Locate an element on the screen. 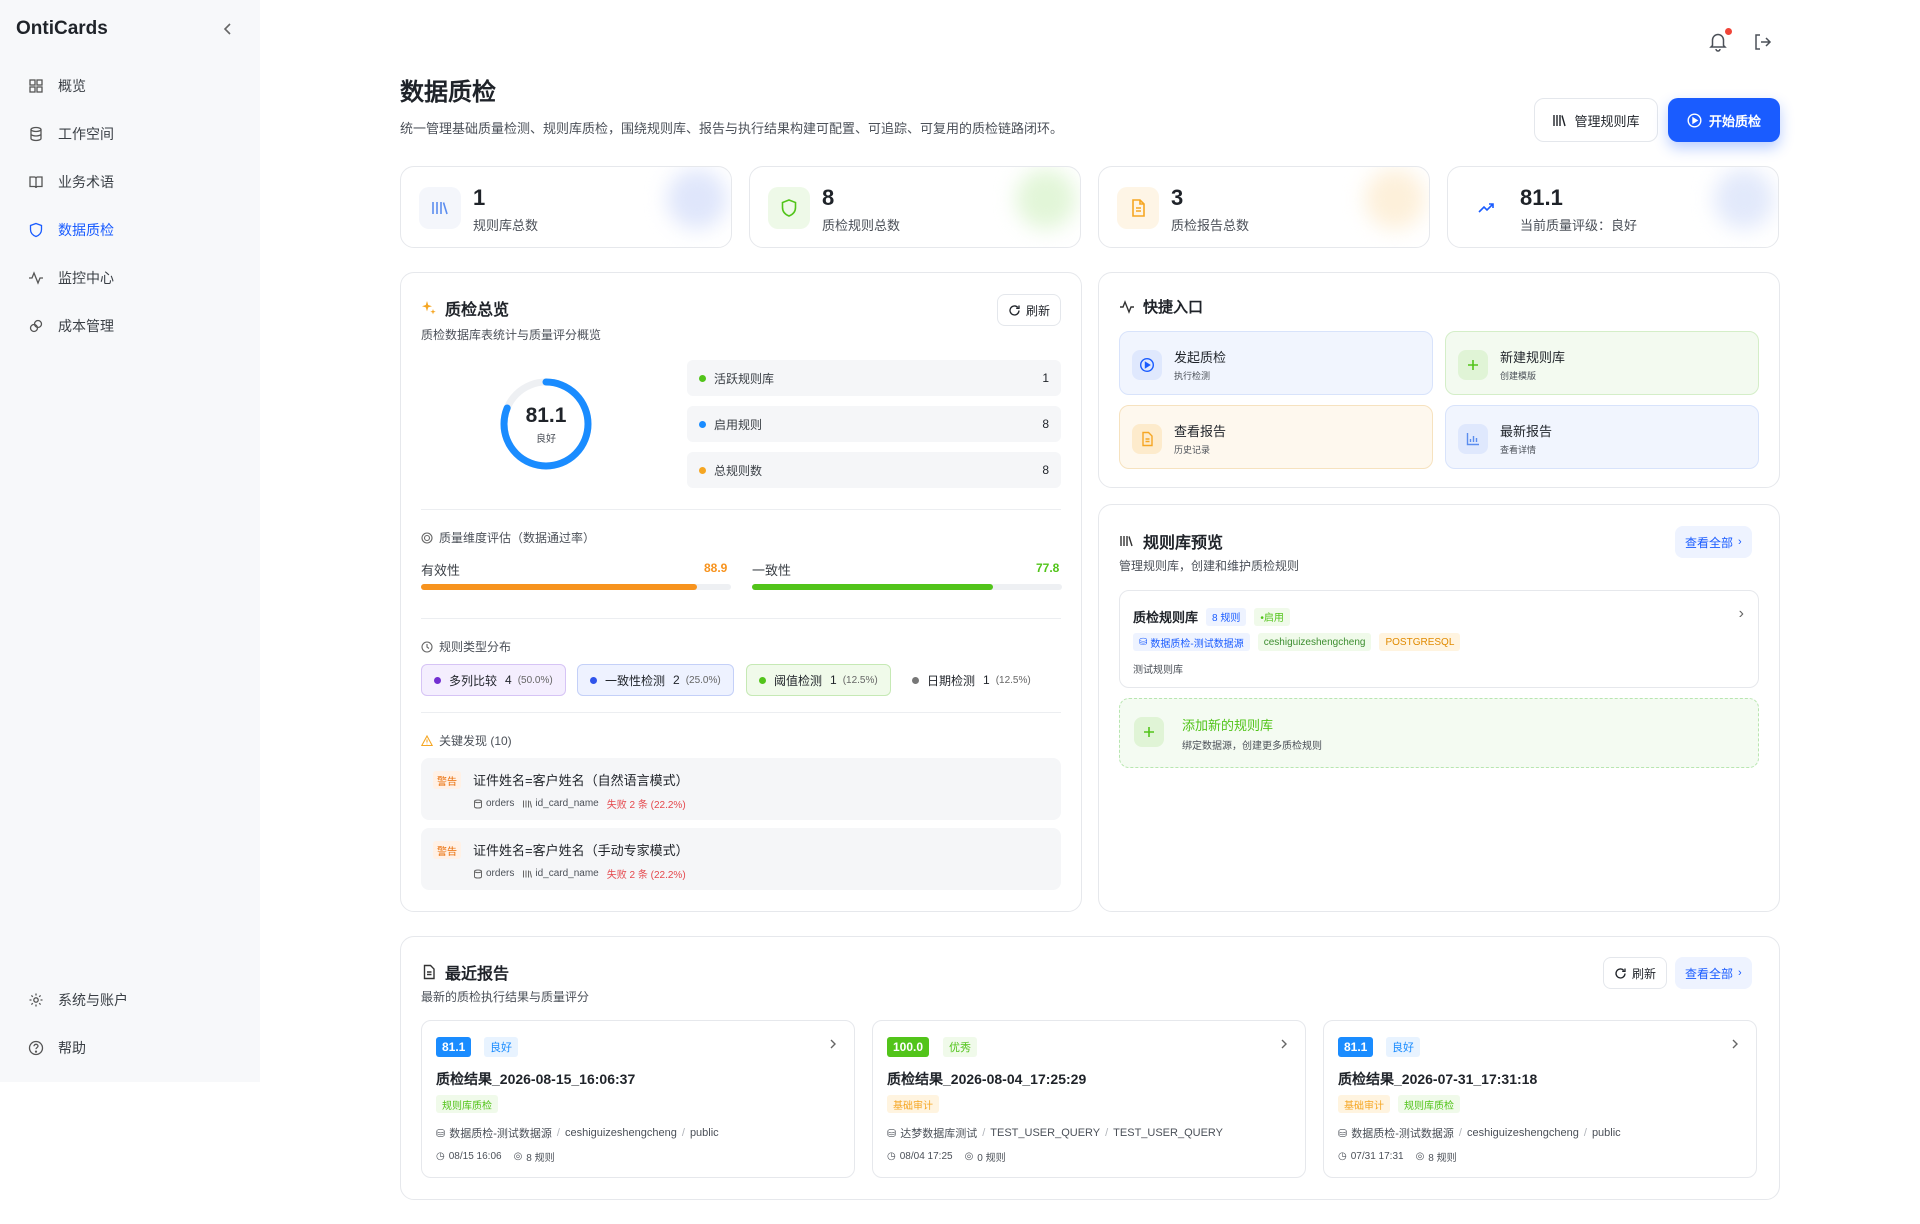 The width and height of the screenshot is (1920, 1224). report-tags: 规则库质检 is located at coordinates (467, 1104).